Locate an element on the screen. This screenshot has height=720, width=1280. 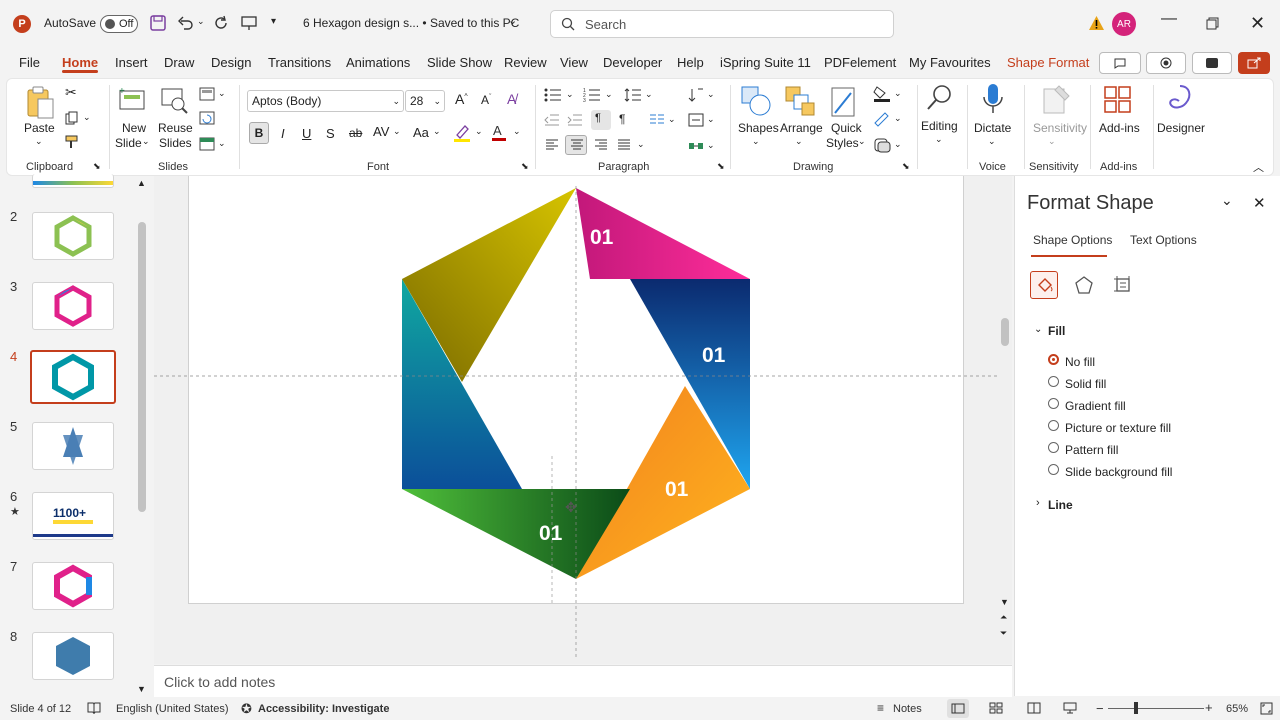
addins-icon is located at coordinates (1118, 100).